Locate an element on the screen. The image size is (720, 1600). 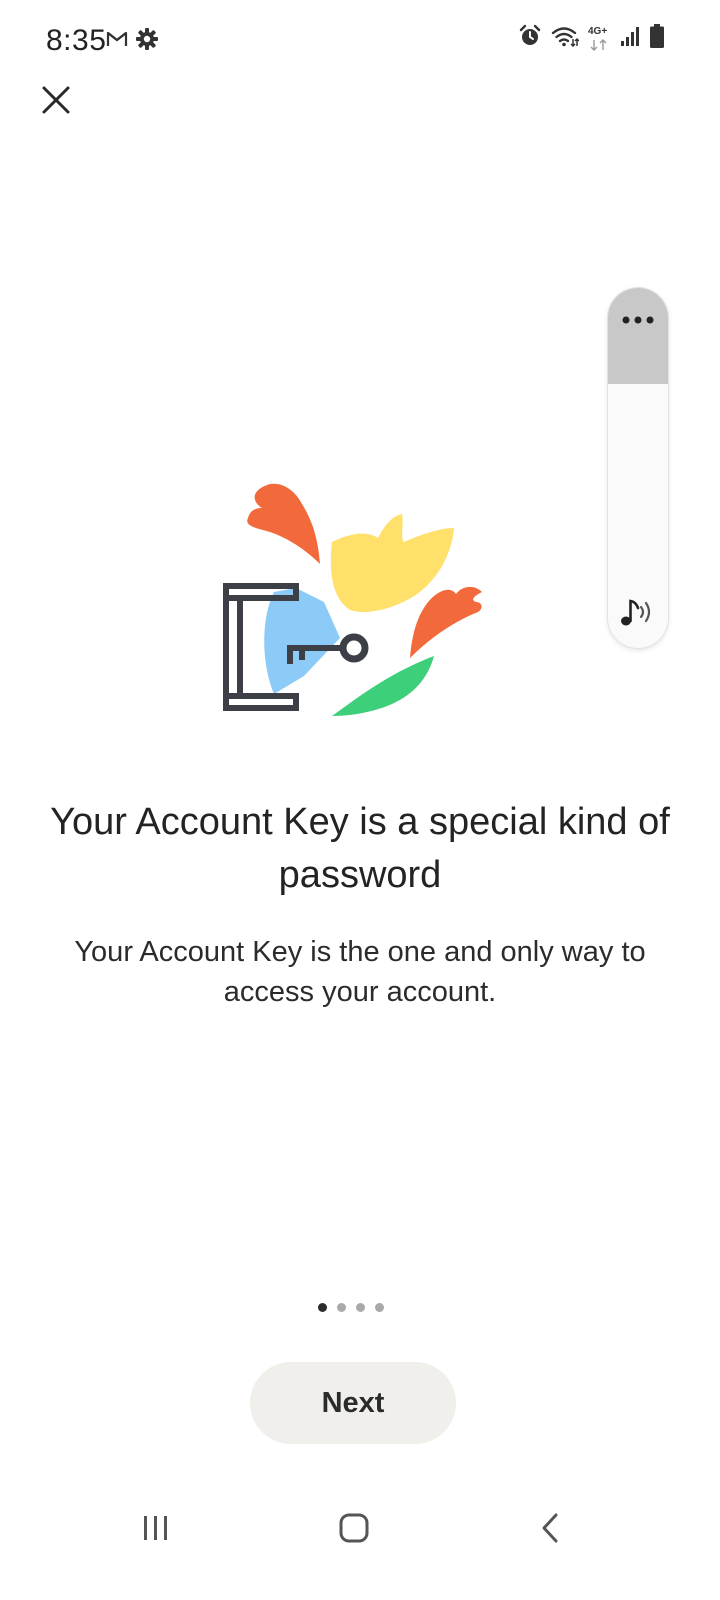
back-icon is located at coordinates (550, 1528).